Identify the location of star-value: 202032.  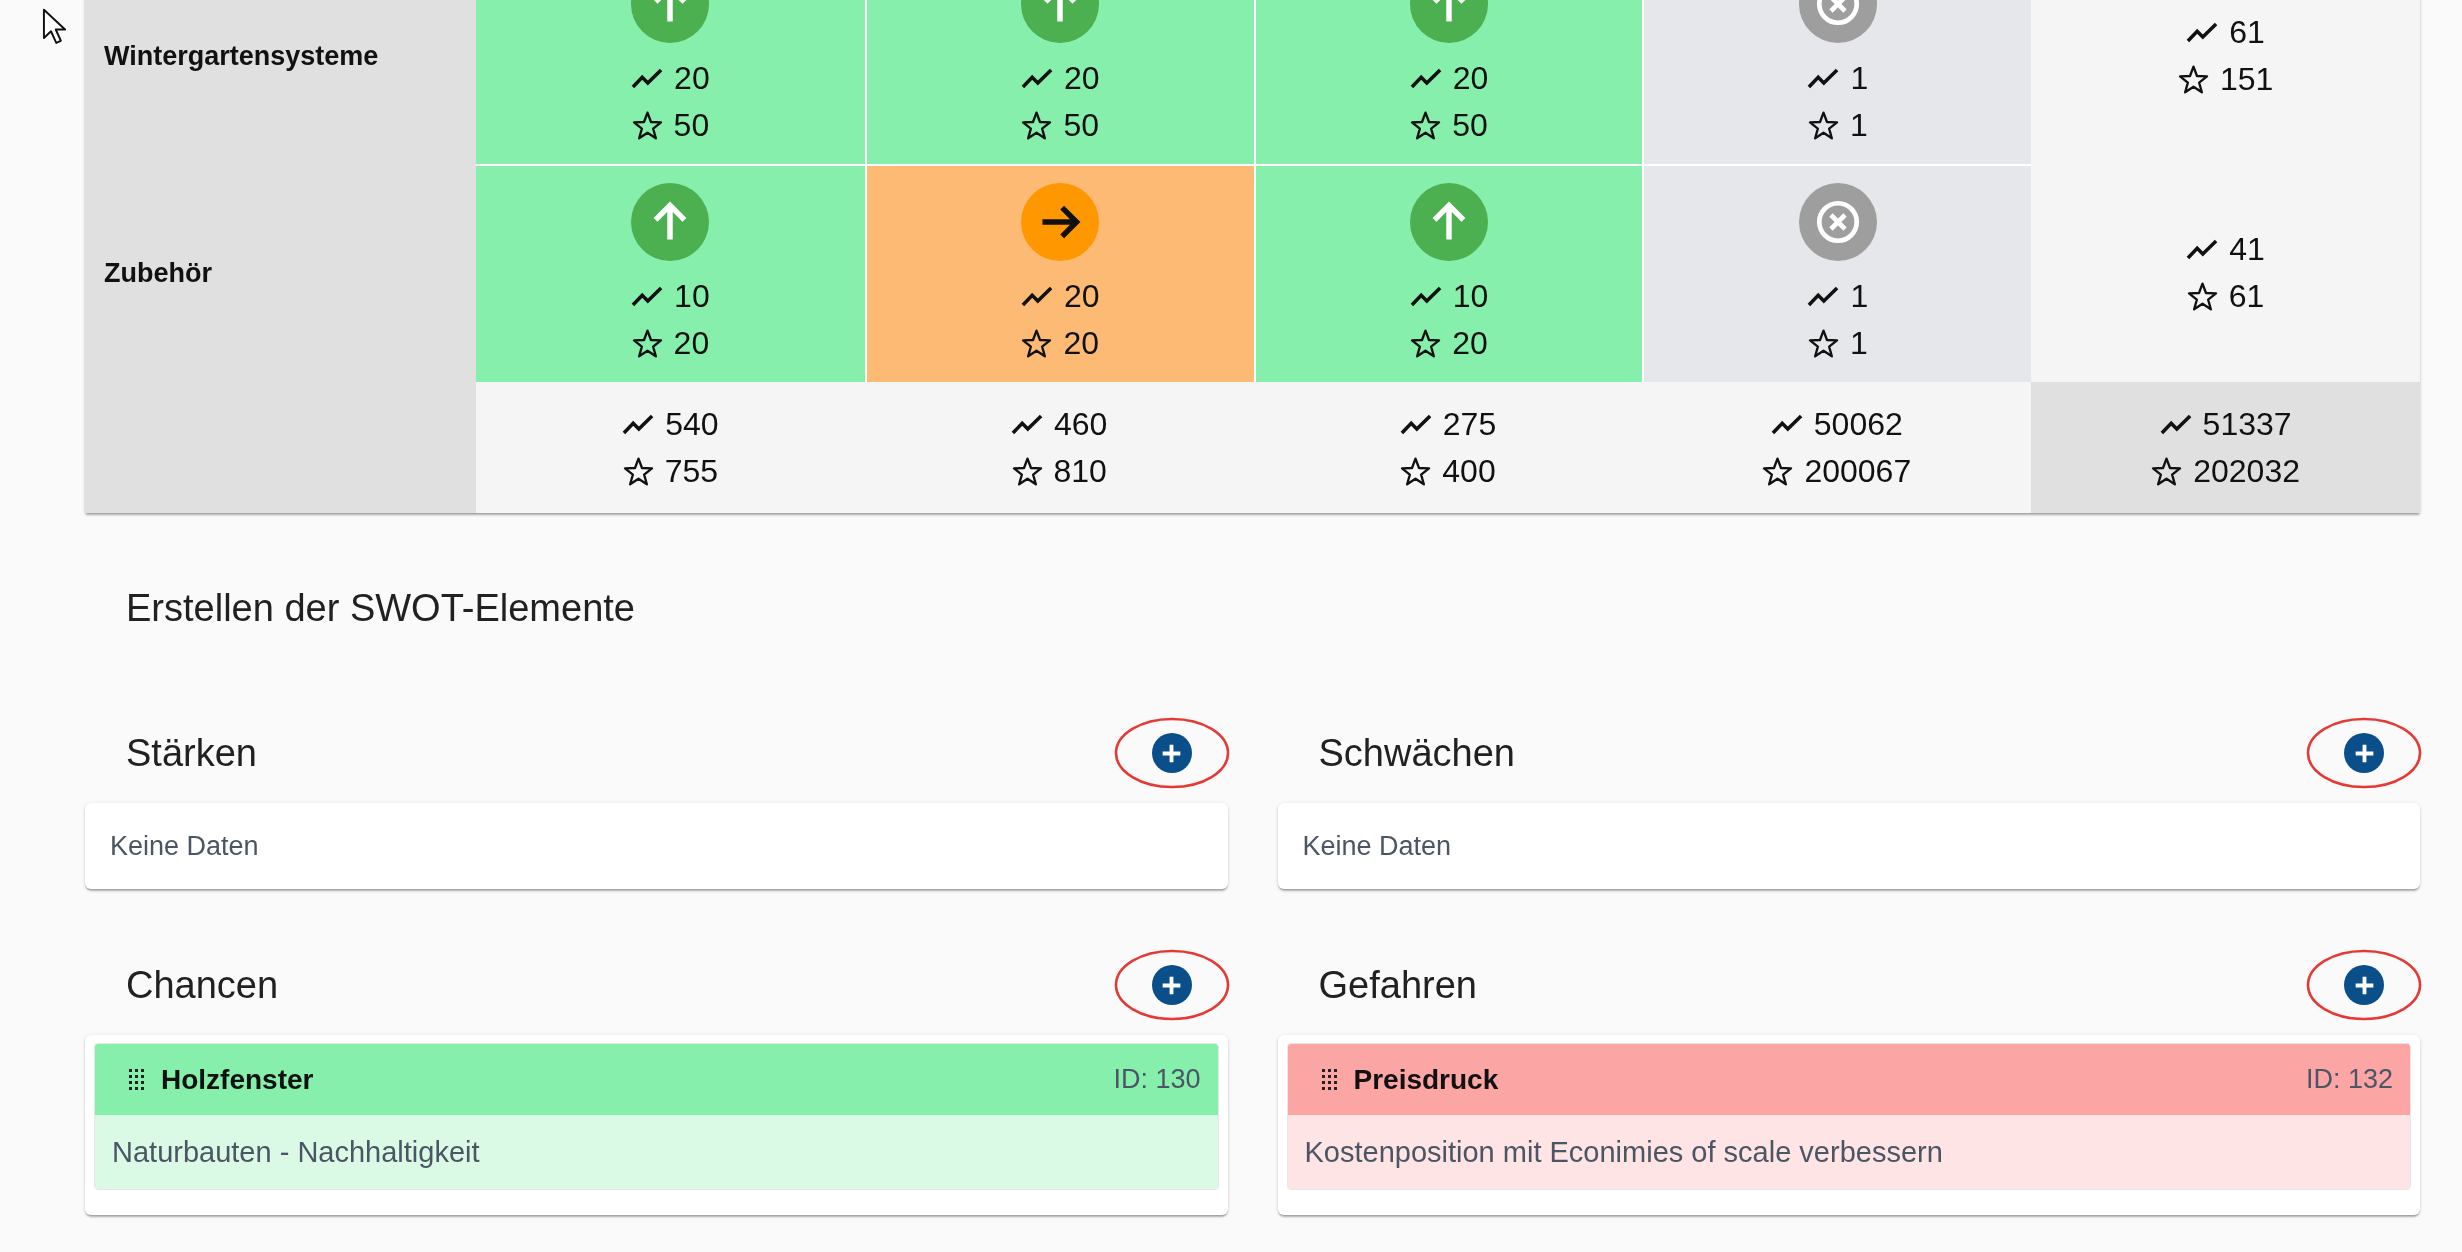
(2246, 471).